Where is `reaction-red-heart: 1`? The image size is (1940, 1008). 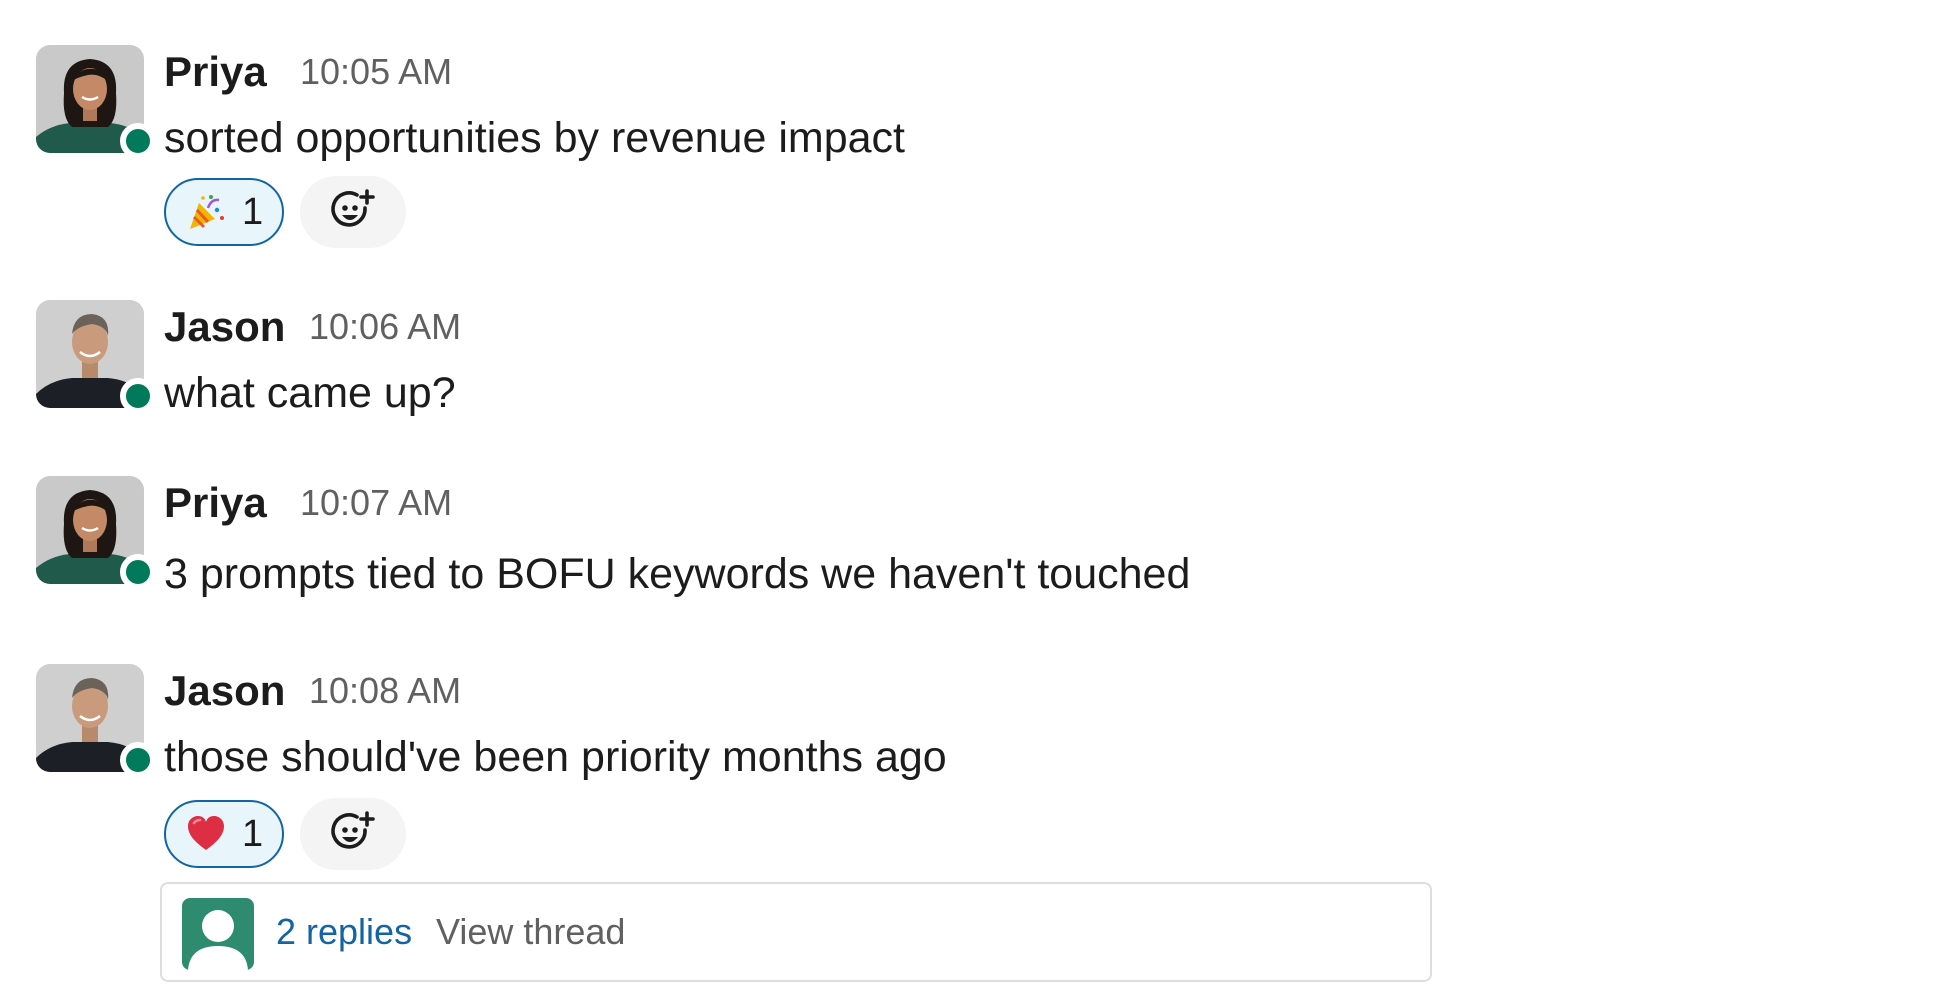
reaction-red-heart: 1 is located at coordinates (224, 834).